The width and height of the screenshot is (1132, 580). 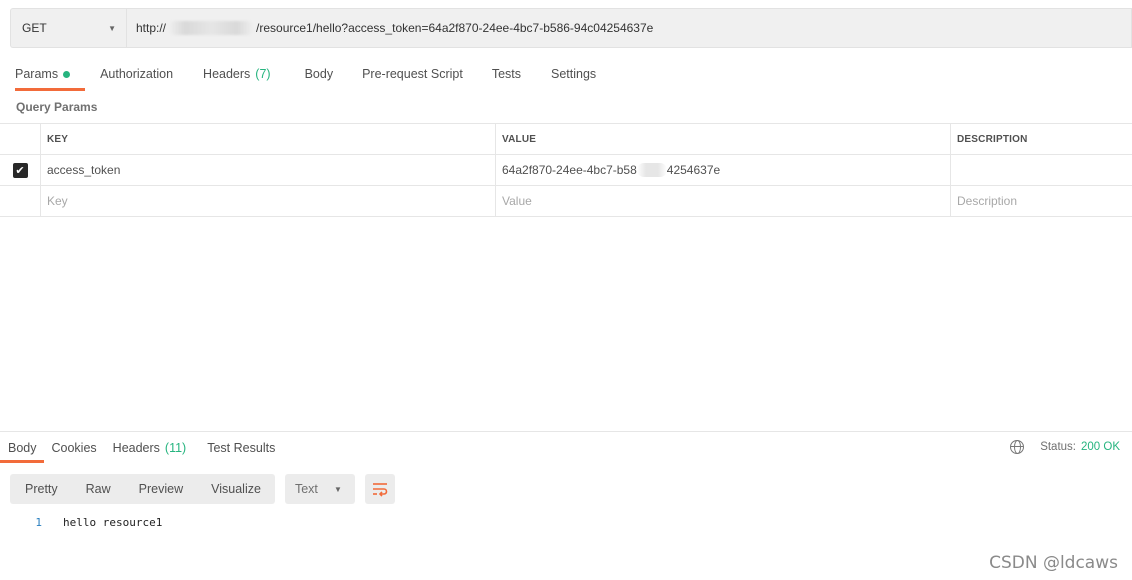 I want to click on status-value: 200 OK, so click(x=1100, y=447).